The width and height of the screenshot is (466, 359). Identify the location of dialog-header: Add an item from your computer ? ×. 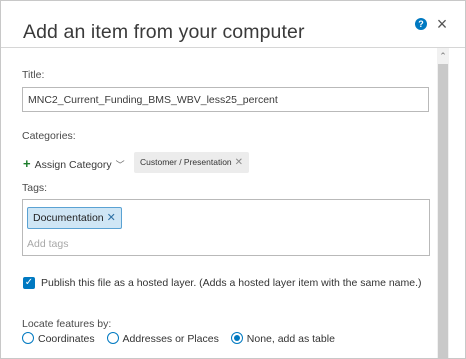
(233, 24).